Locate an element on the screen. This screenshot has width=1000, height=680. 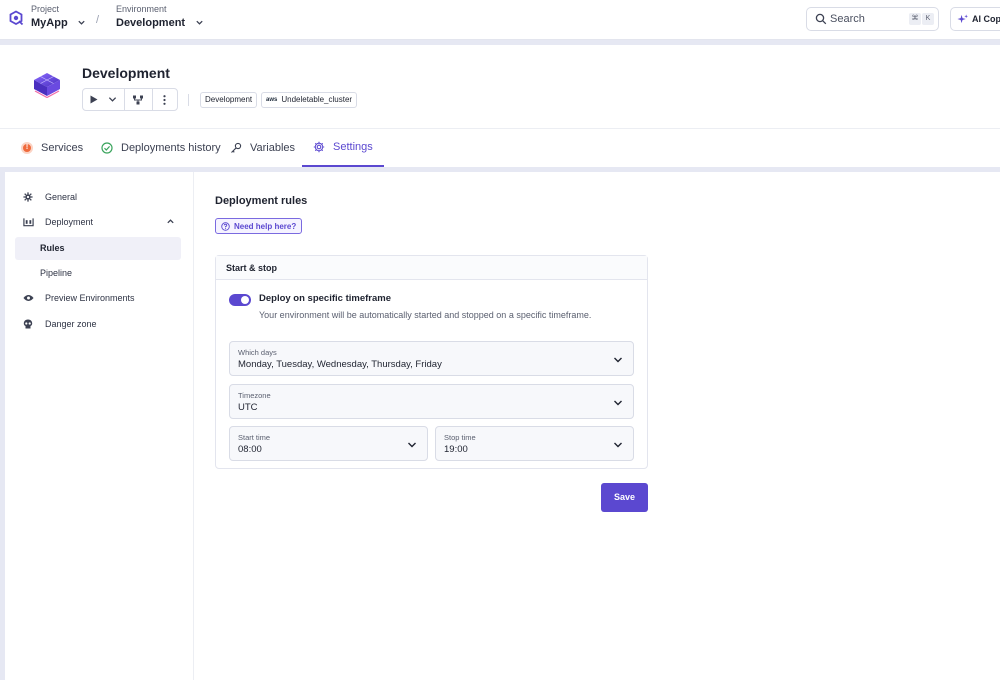
pipeline-button is located at coordinates (139, 99).